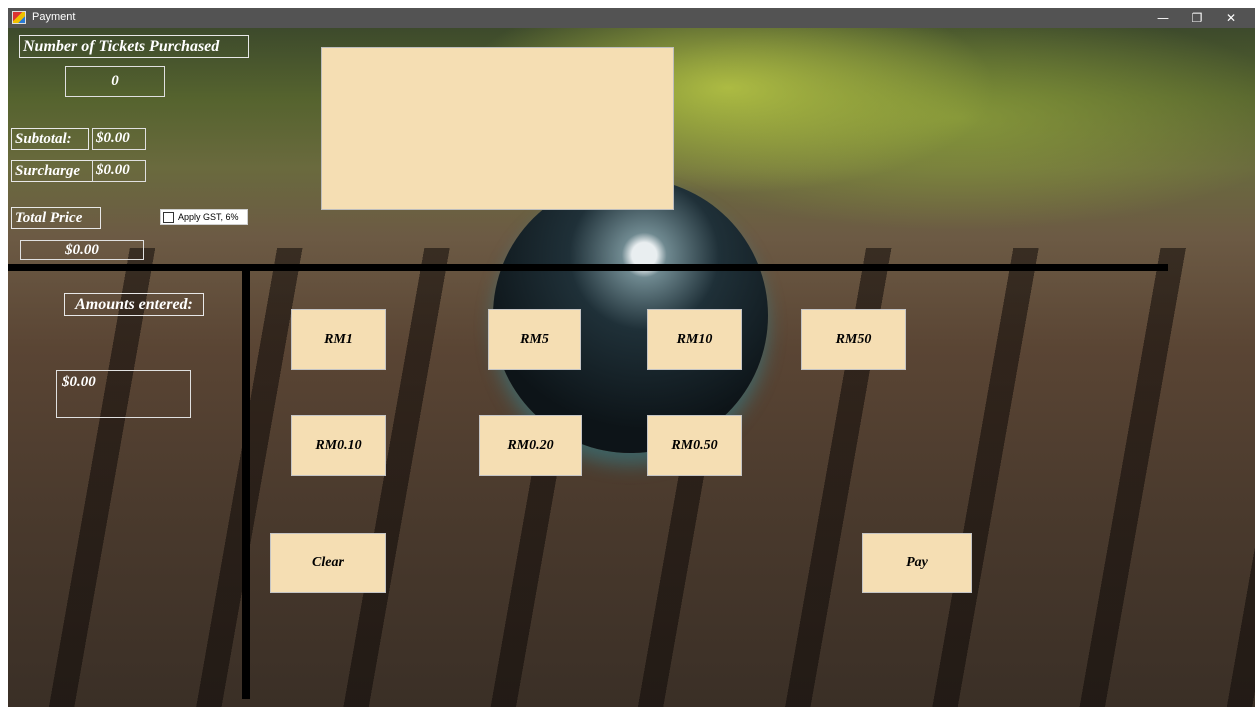  What do you see at coordinates (694, 339) in the screenshot?
I see `rm10-button: RM10` at bounding box center [694, 339].